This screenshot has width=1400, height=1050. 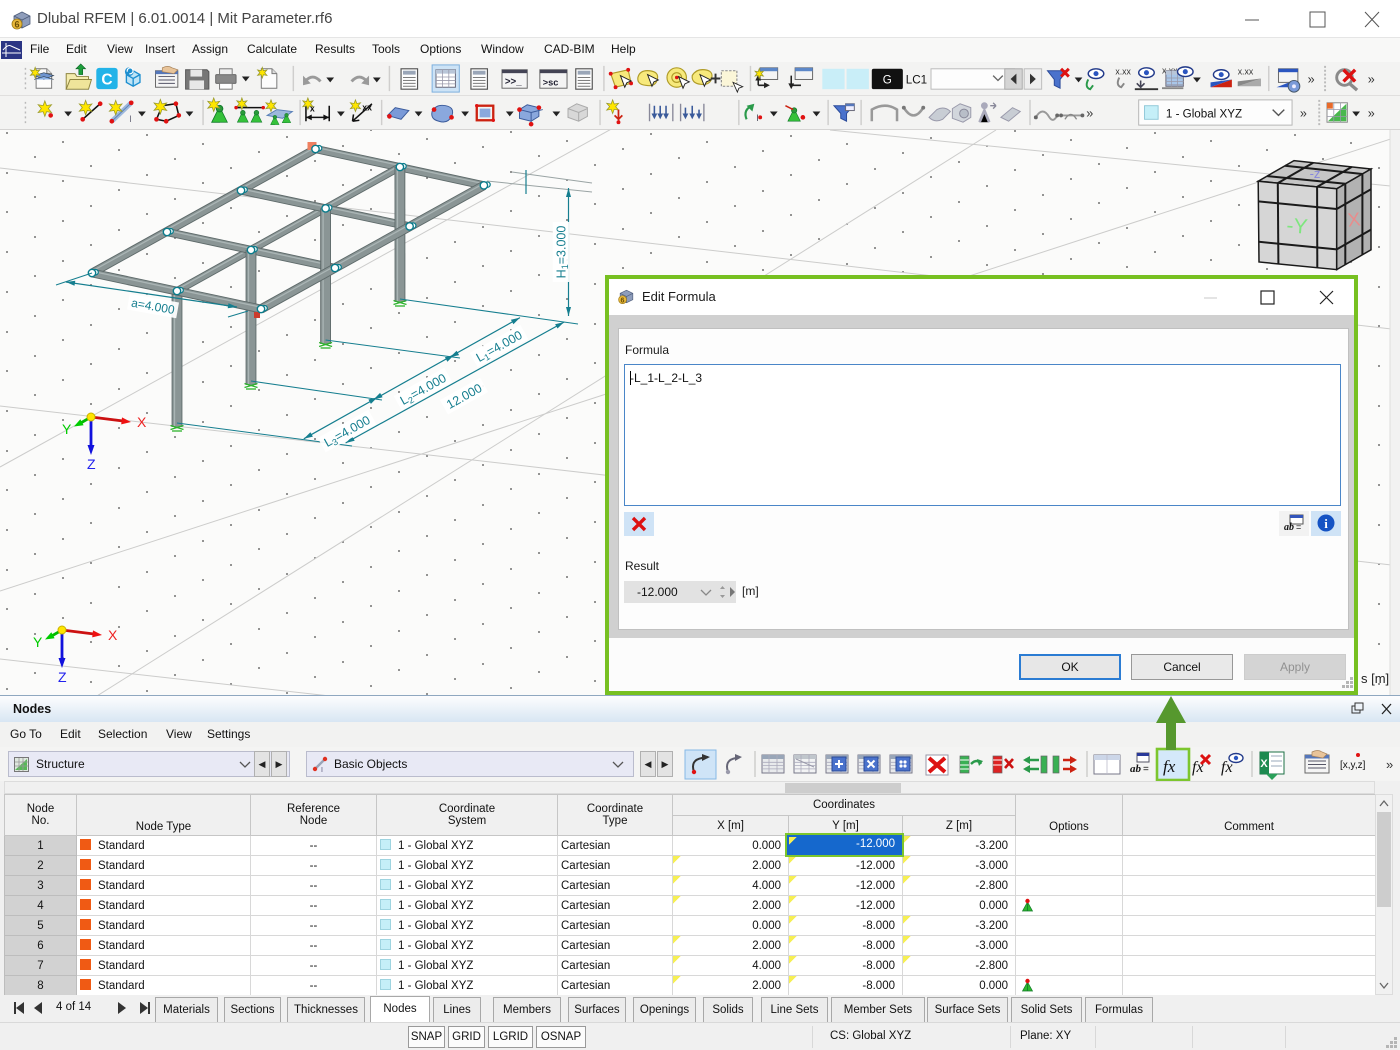 I want to click on svg-text: 1 - Global XYZ, so click(x=1204, y=113).